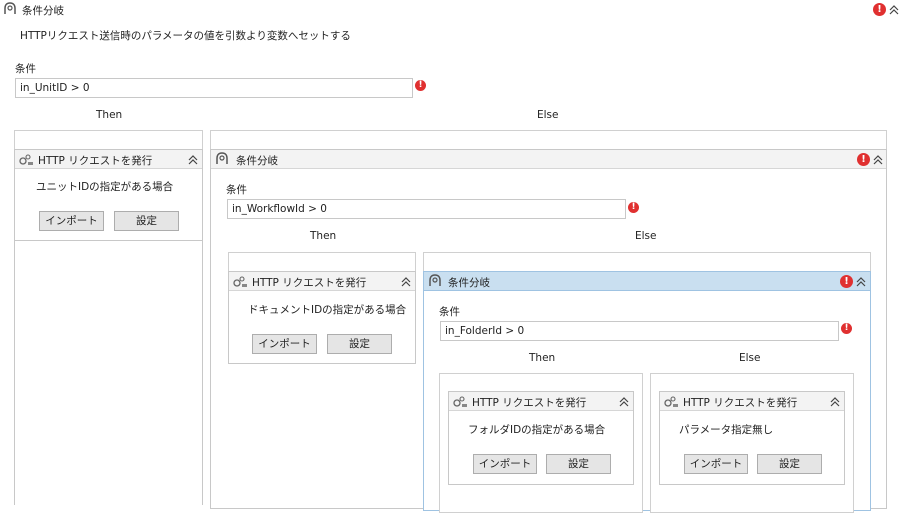 Image resolution: width=903 pixels, height=513 pixels. I want to click on else-if-then-label: Then, so click(323, 236).